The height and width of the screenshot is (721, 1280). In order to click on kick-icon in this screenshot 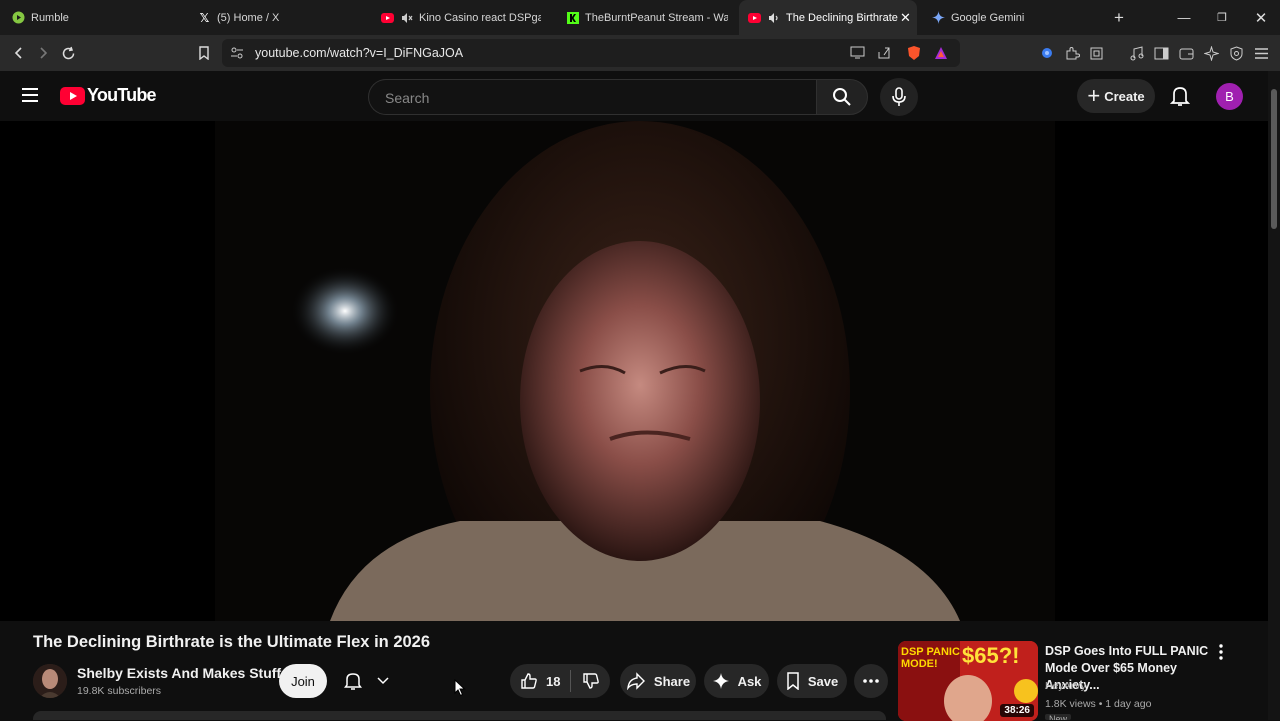, I will do `click(572, 17)`.